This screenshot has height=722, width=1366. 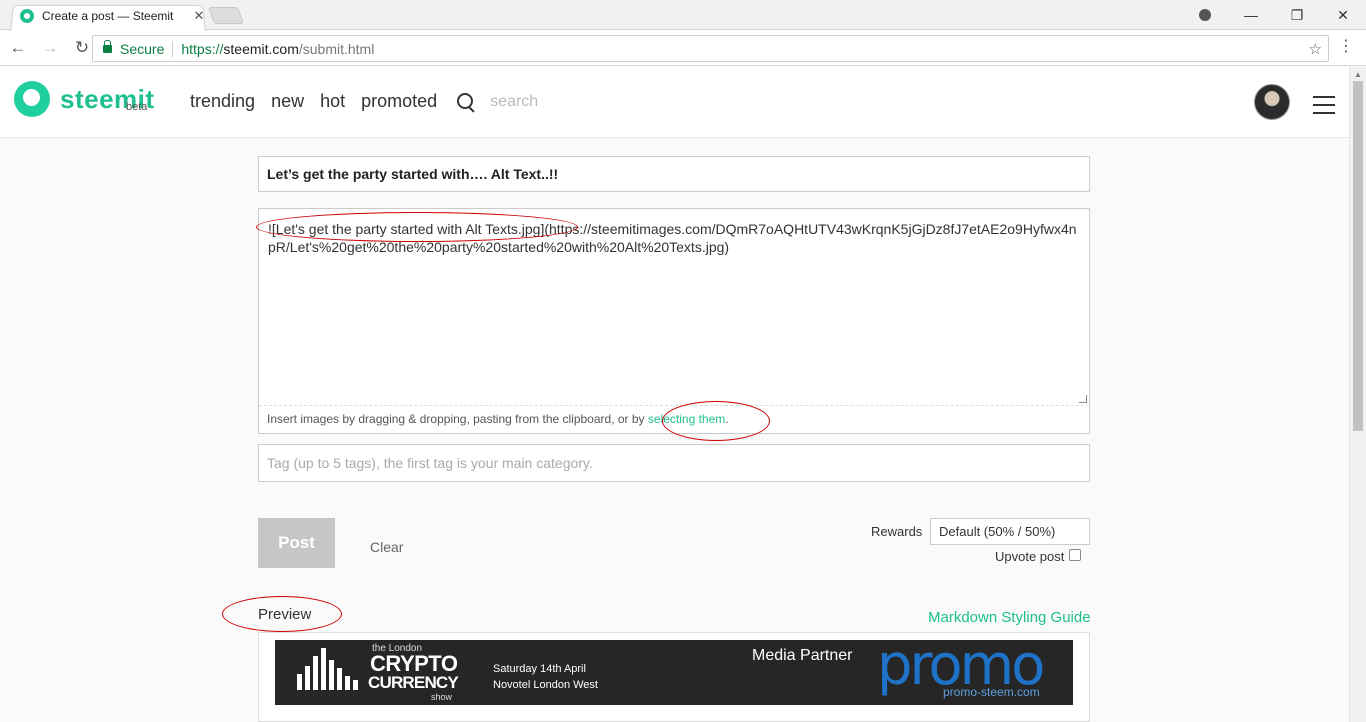 What do you see at coordinates (1009, 617) in the screenshot?
I see `markdown-guide-link: Markdown Styling Guide` at bounding box center [1009, 617].